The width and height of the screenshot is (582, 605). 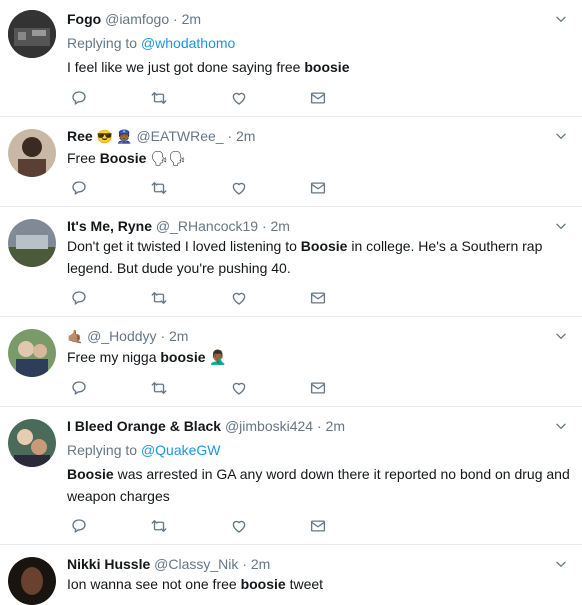 I want to click on replying-to: Replying to @whodathomo, so click(x=151, y=43).